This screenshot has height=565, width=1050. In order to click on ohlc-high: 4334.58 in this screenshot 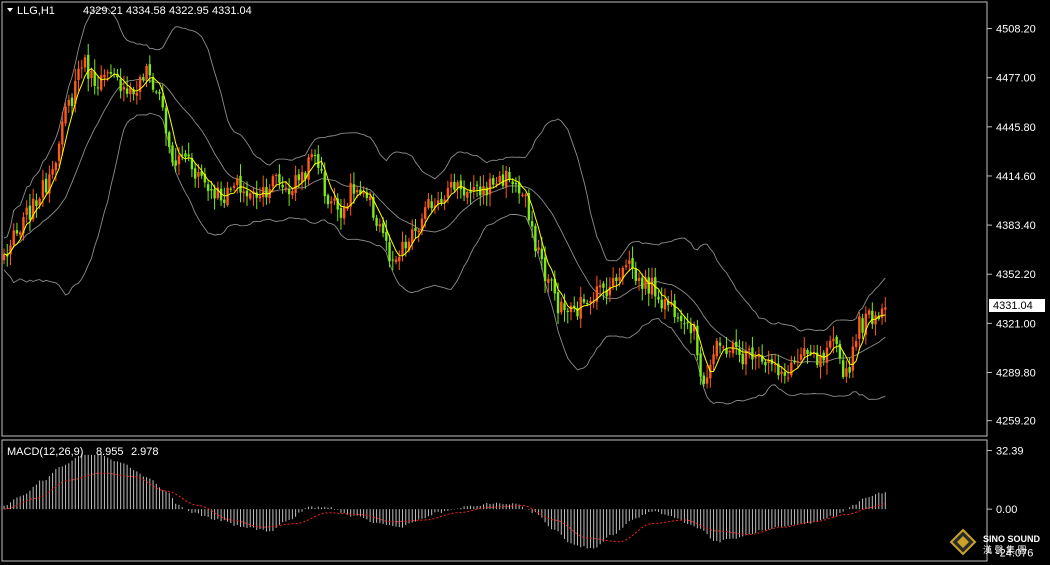, I will do `click(146, 11)`.